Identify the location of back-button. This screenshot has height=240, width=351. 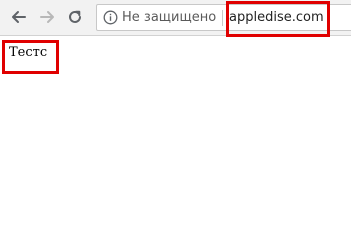
(19, 17).